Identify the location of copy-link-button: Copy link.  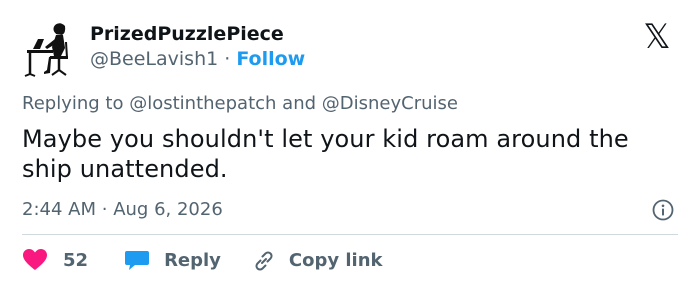
(317, 260).